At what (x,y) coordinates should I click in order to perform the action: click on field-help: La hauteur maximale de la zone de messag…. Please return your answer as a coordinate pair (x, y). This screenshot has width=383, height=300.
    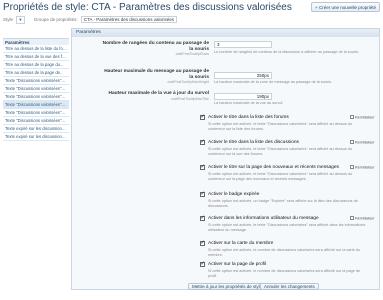
    Looking at the image, I should click on (273, 82).